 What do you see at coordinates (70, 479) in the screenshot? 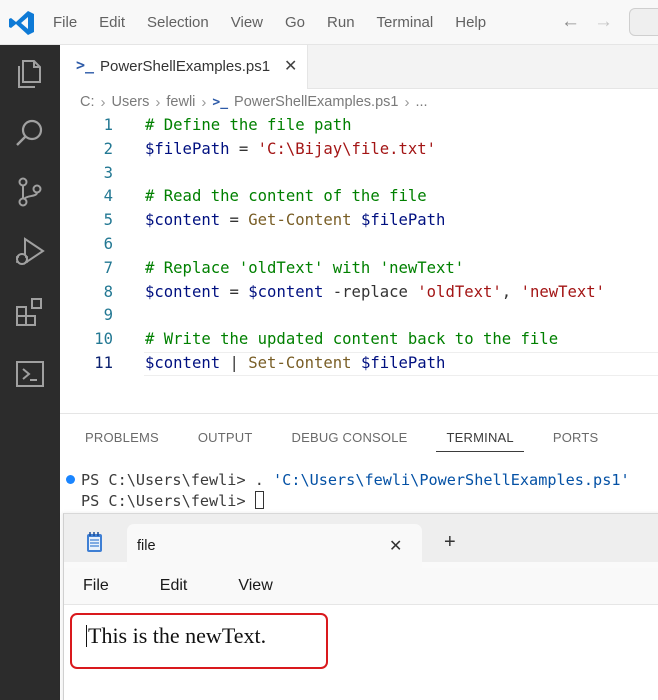
I see `command-status-dot-icon` at bounding box center [70, 479].